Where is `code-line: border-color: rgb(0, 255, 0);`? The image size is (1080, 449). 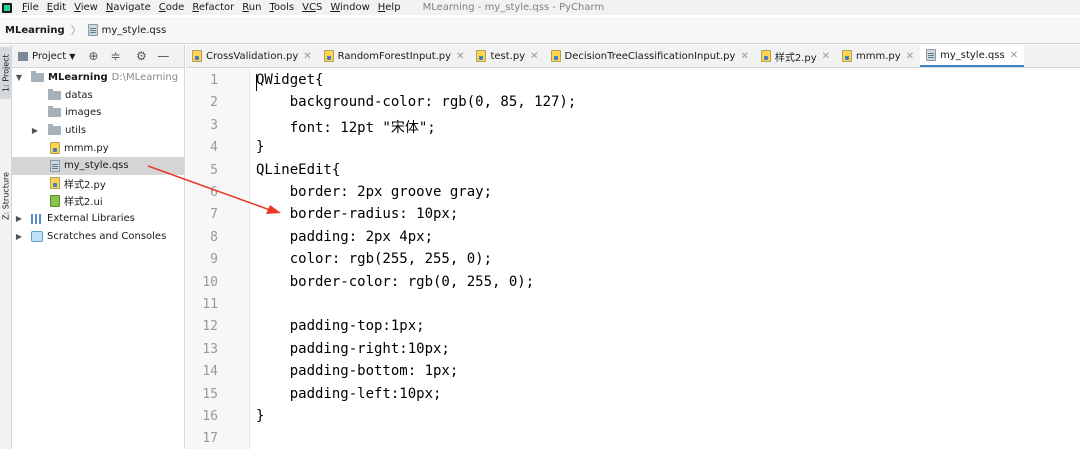
code-line: border-color: rgb(0, 255, 0); is located at coordinates (395, 282).